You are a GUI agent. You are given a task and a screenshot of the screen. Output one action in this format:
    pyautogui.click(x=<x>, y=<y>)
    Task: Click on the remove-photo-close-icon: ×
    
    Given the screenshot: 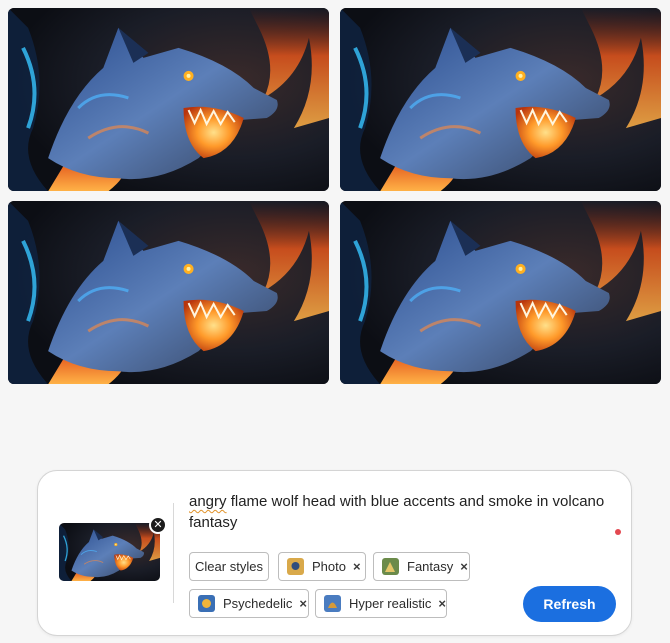 What is the action you would take?
    pyautogui.click(x=357, y=566)
    